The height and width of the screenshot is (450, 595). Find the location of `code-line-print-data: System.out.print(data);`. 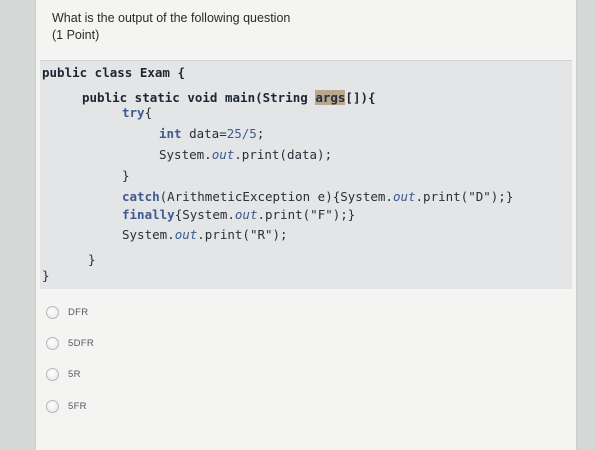

code-line-print-data: System.out.print(data); is located at coordinates (245, 155).